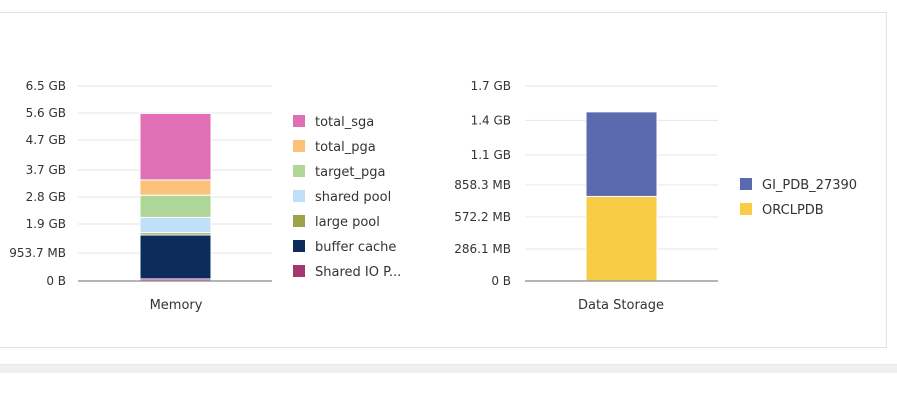  What do you see at coordinates (46, 113) in the screenshot?
I see `y-tick-label: 5.6 GB` at bounding box center [46, 113].